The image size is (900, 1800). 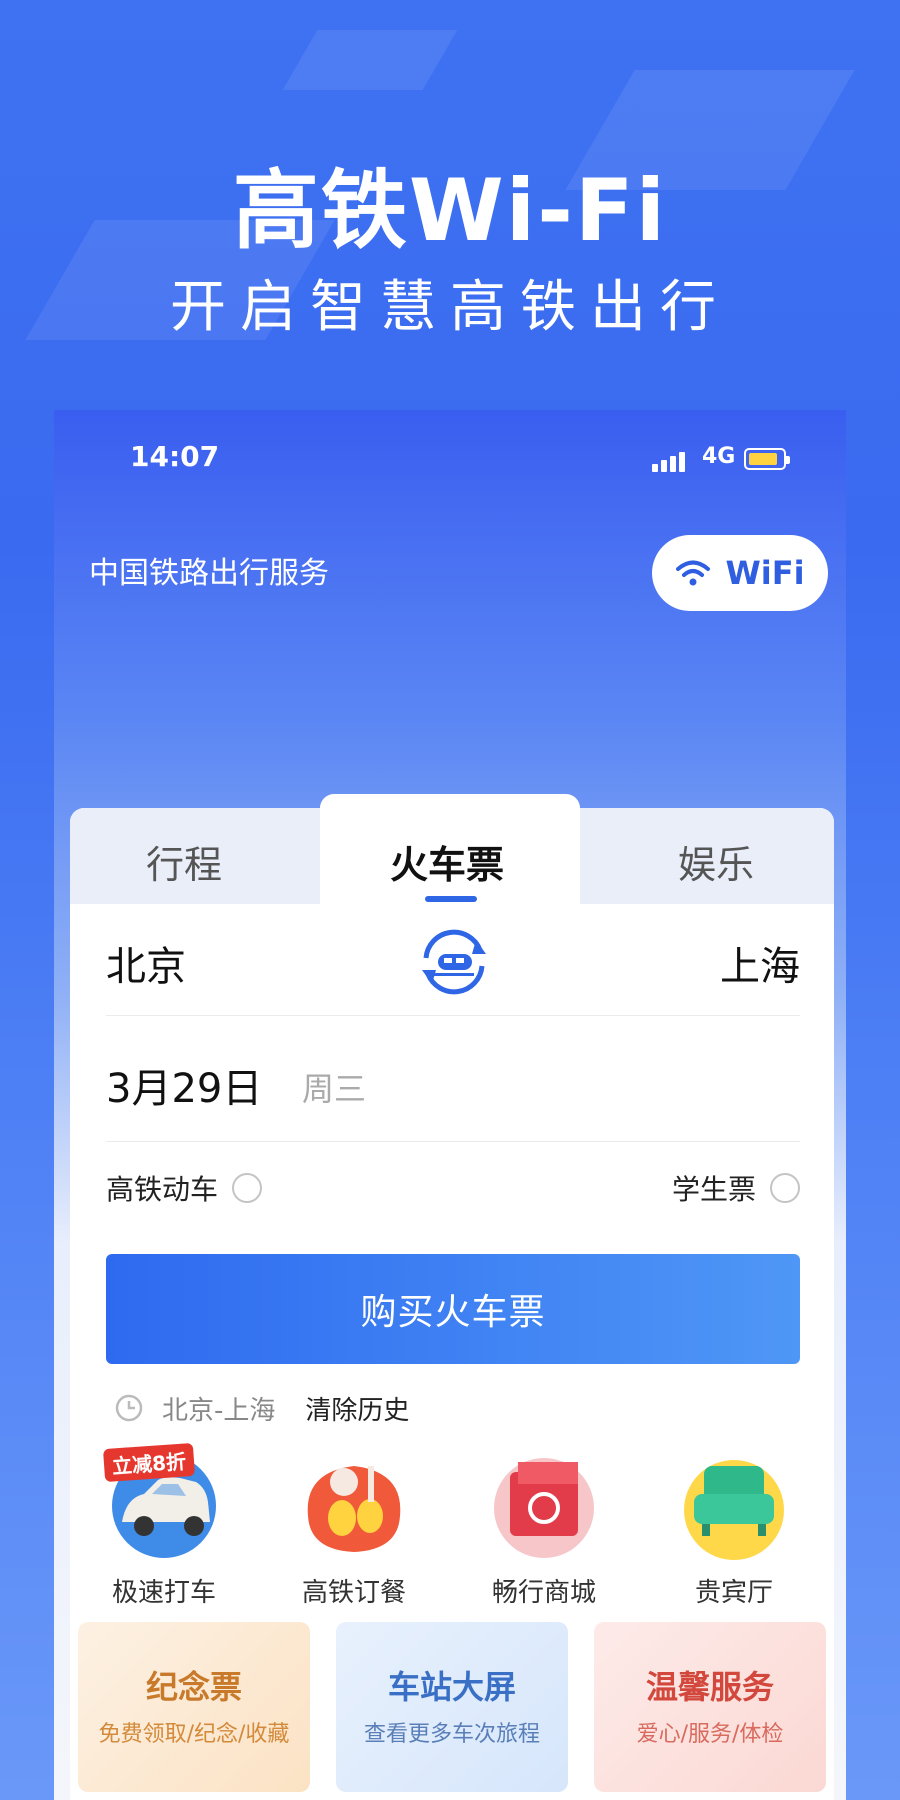 What do you see at coordinates (357, 1408) in the screenshot?
I see `clear-history-button: 清除历史` at bounding box center [357, 1408].